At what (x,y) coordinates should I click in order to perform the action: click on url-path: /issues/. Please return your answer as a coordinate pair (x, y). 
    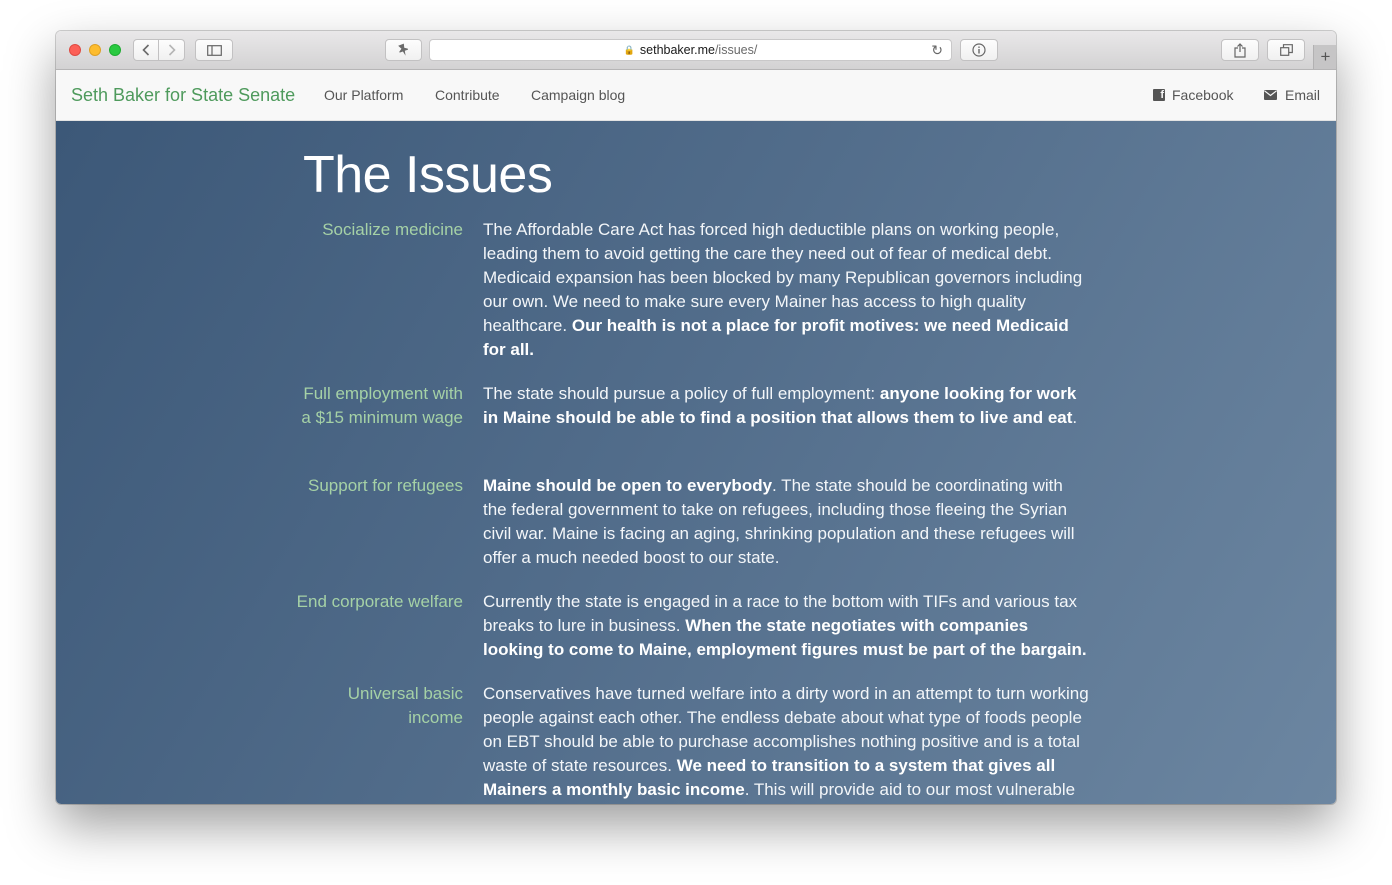
    Looking at the image, I should click on (736, 50).